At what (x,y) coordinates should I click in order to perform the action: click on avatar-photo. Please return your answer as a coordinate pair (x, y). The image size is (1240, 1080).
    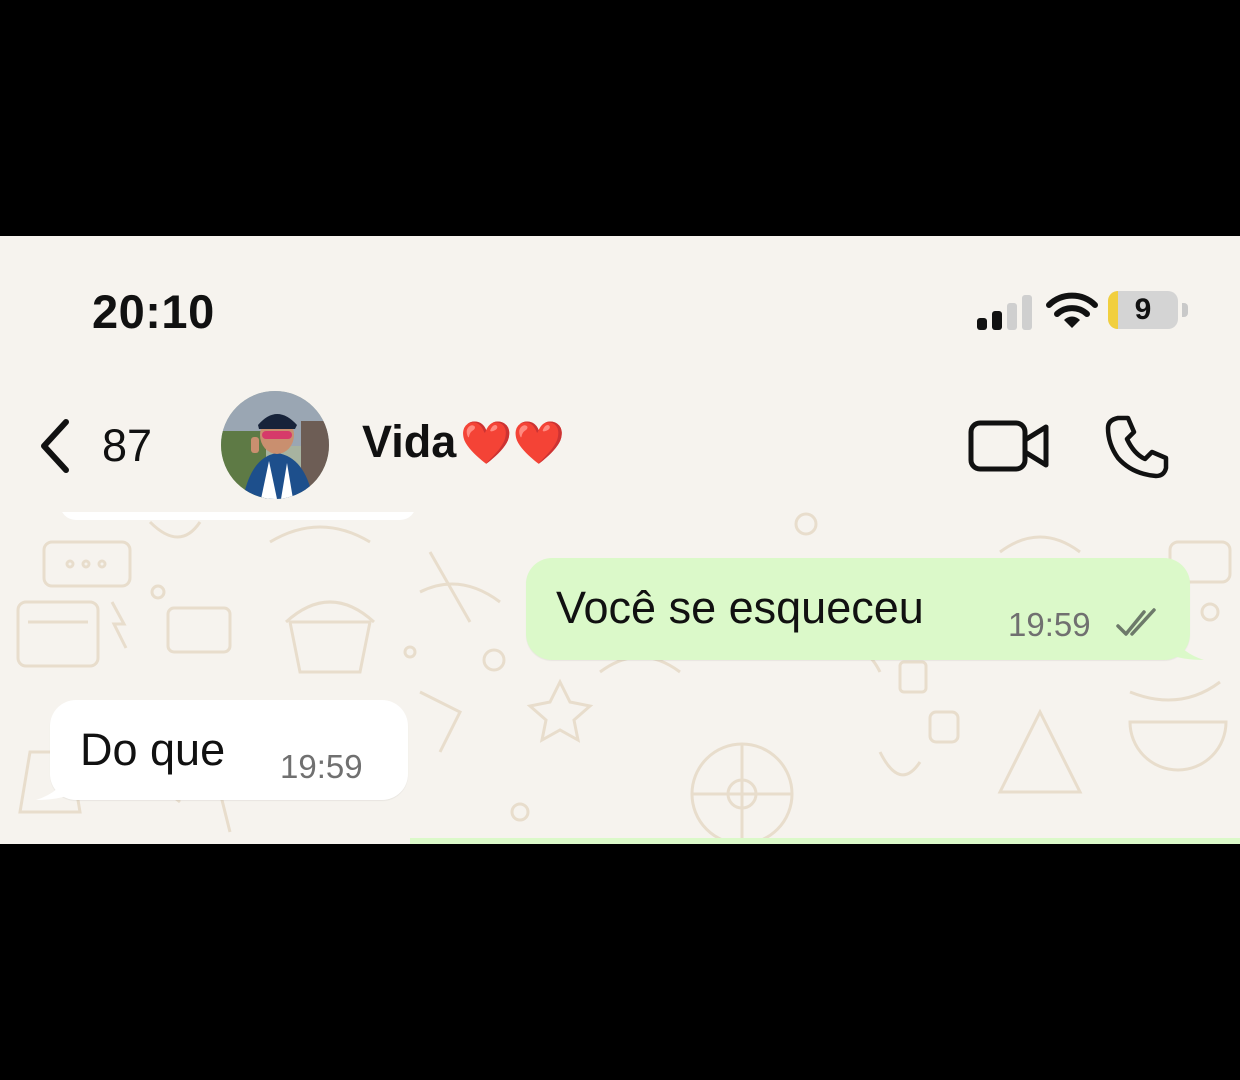
    Looking at the image, I should click on (275, 445).